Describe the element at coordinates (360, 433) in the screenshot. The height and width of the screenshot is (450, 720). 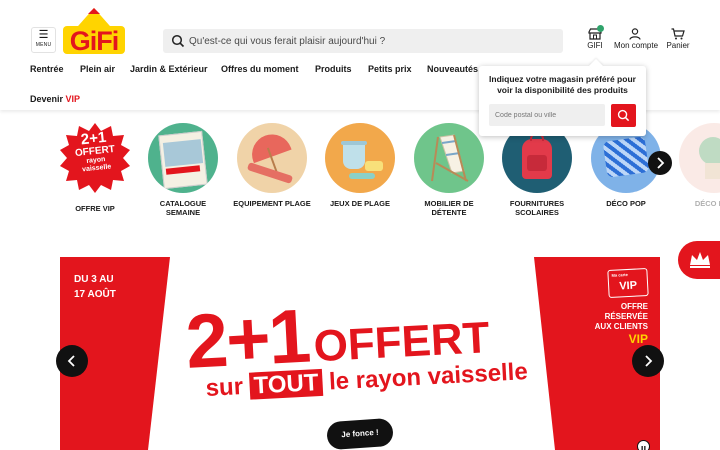
I see `je-fonce-button: Je fonce !` at that location.